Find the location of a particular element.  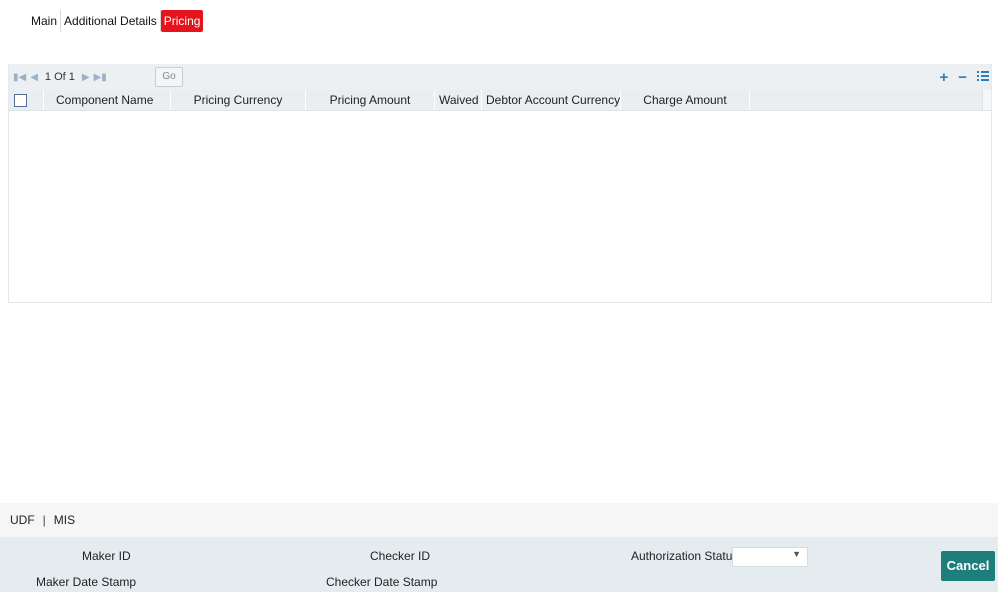

last-page-icon: ▶▮ is located at coordinates (100, 77).